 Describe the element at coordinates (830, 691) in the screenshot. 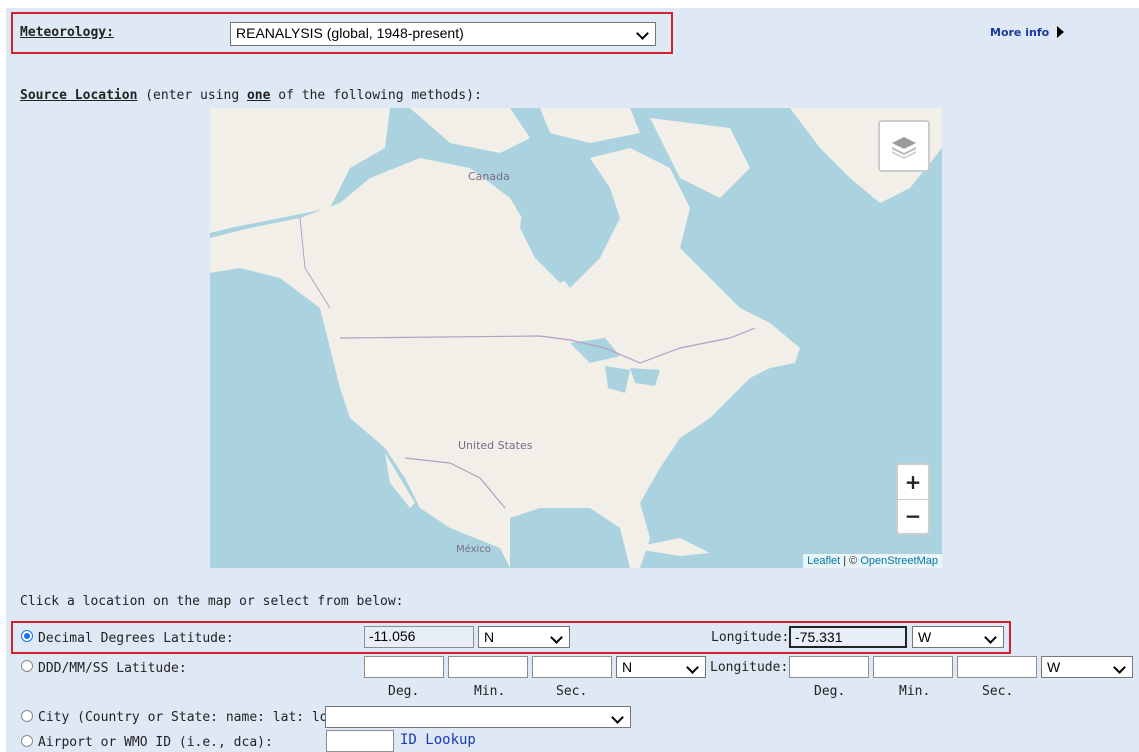

I see `ddd-lon-deg-caption: Deg.` at that location.